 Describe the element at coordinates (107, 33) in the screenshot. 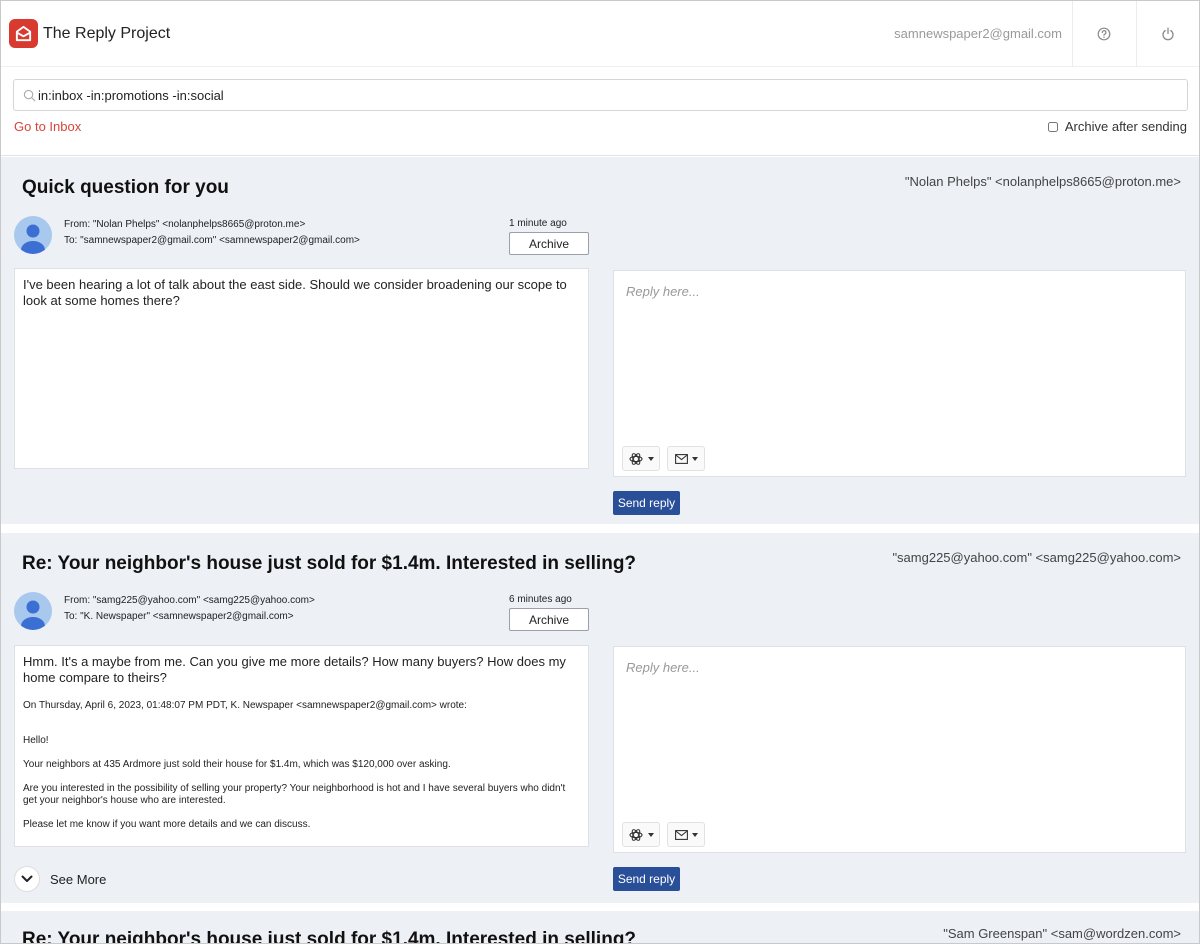

I see `app-title: The Reply Project` at that location.